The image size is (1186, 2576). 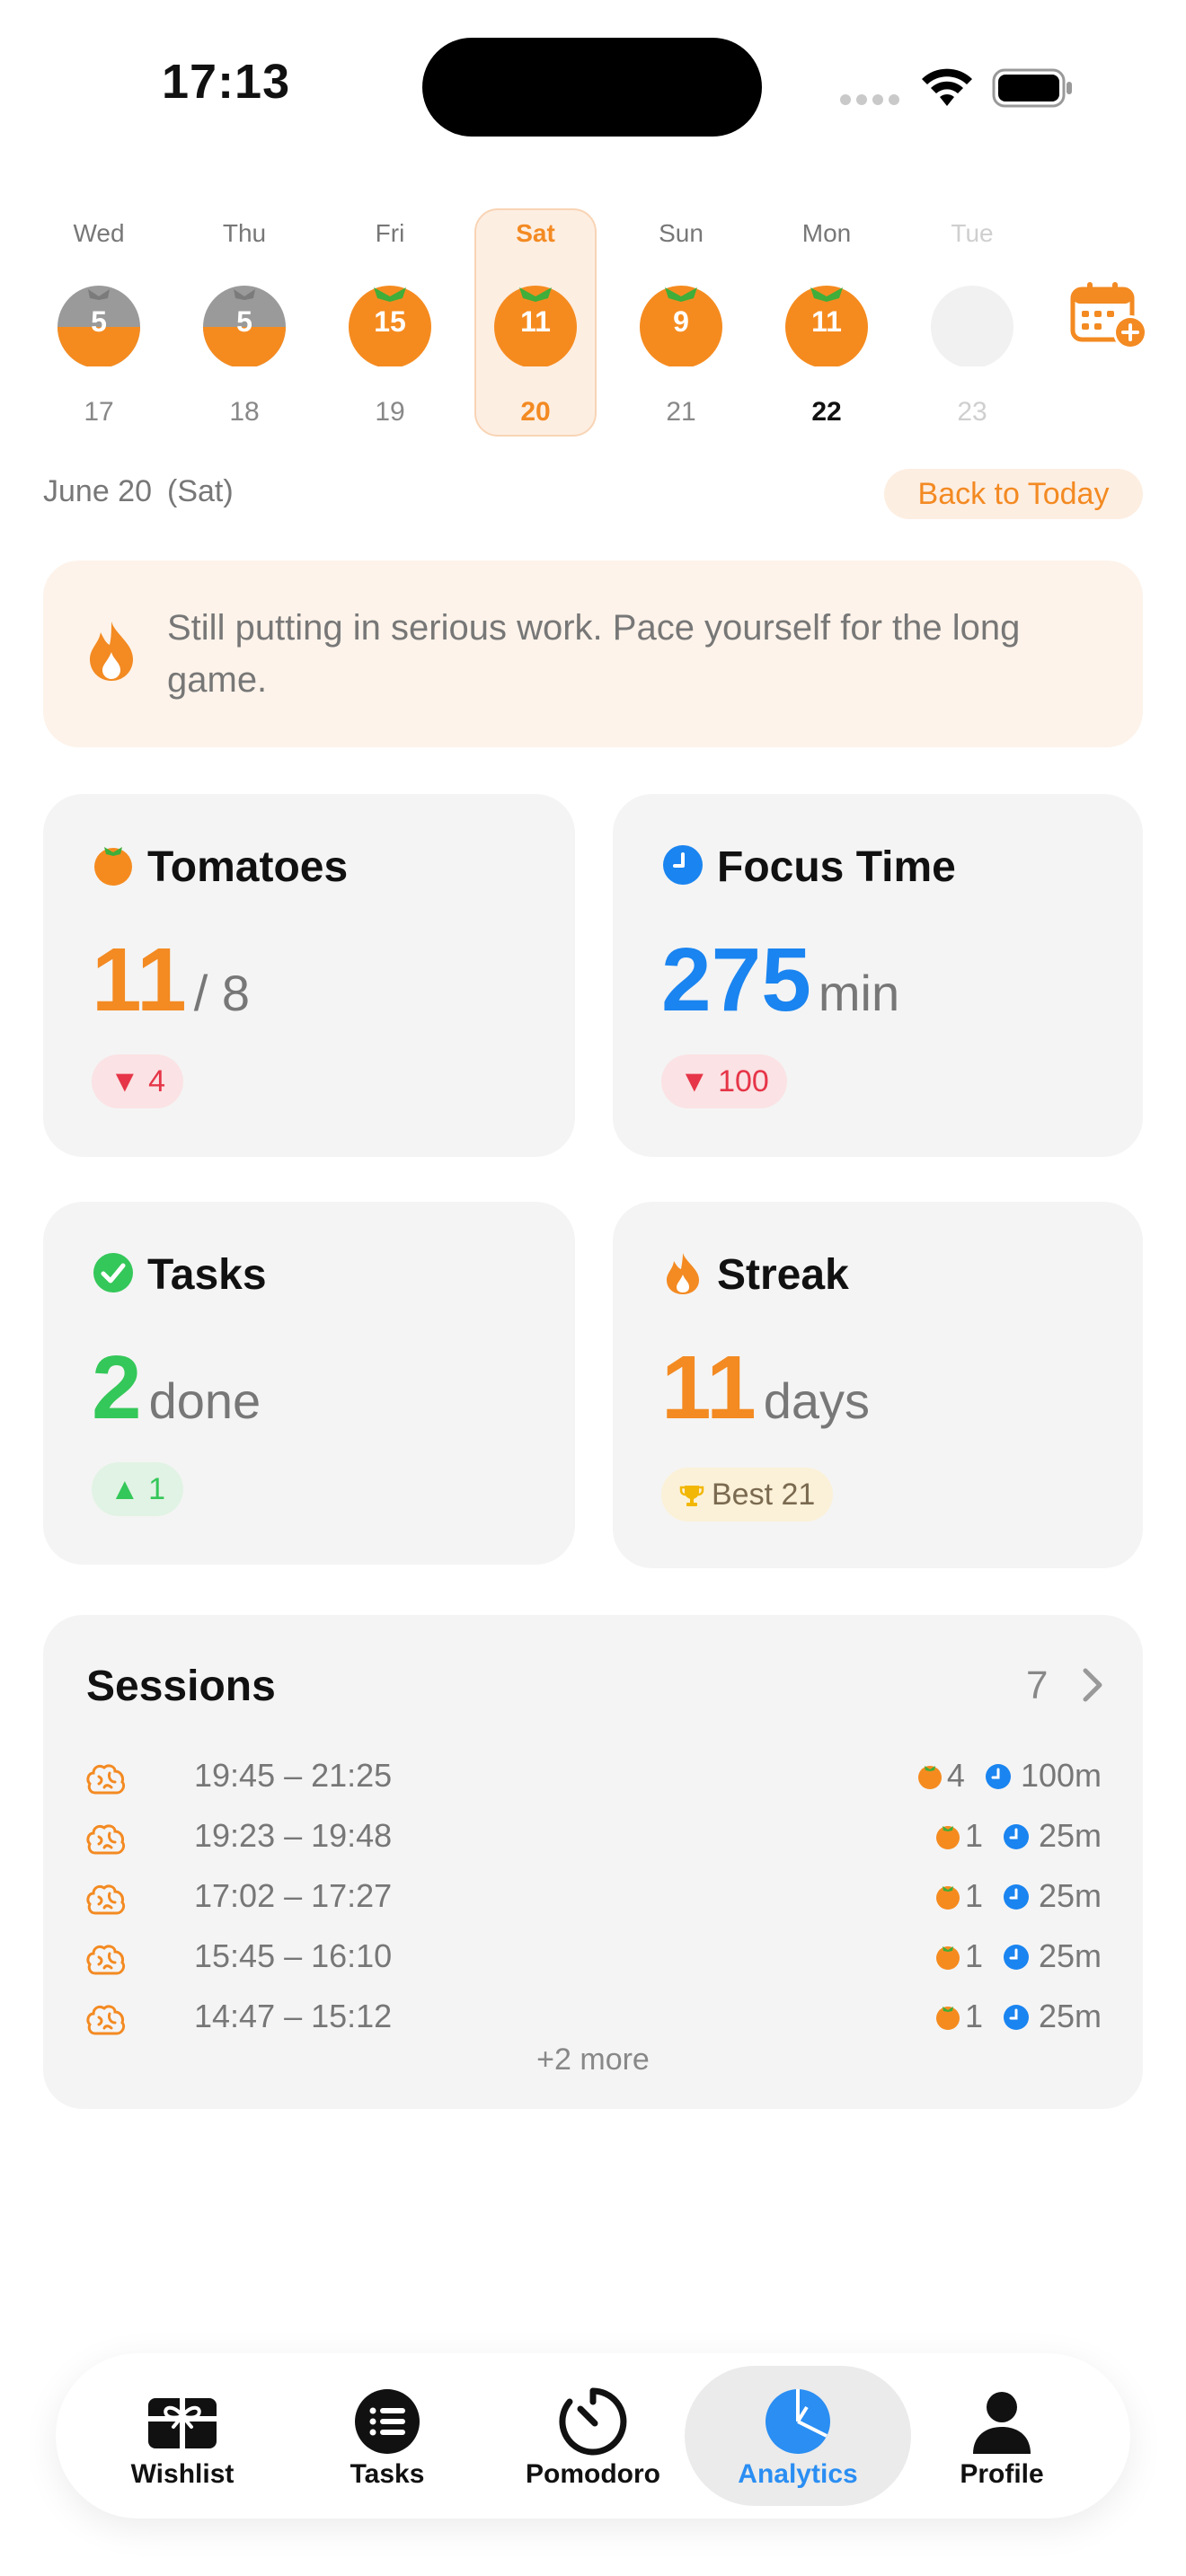 I want to click on tomato-count: 15, so click(x=390, y=321).